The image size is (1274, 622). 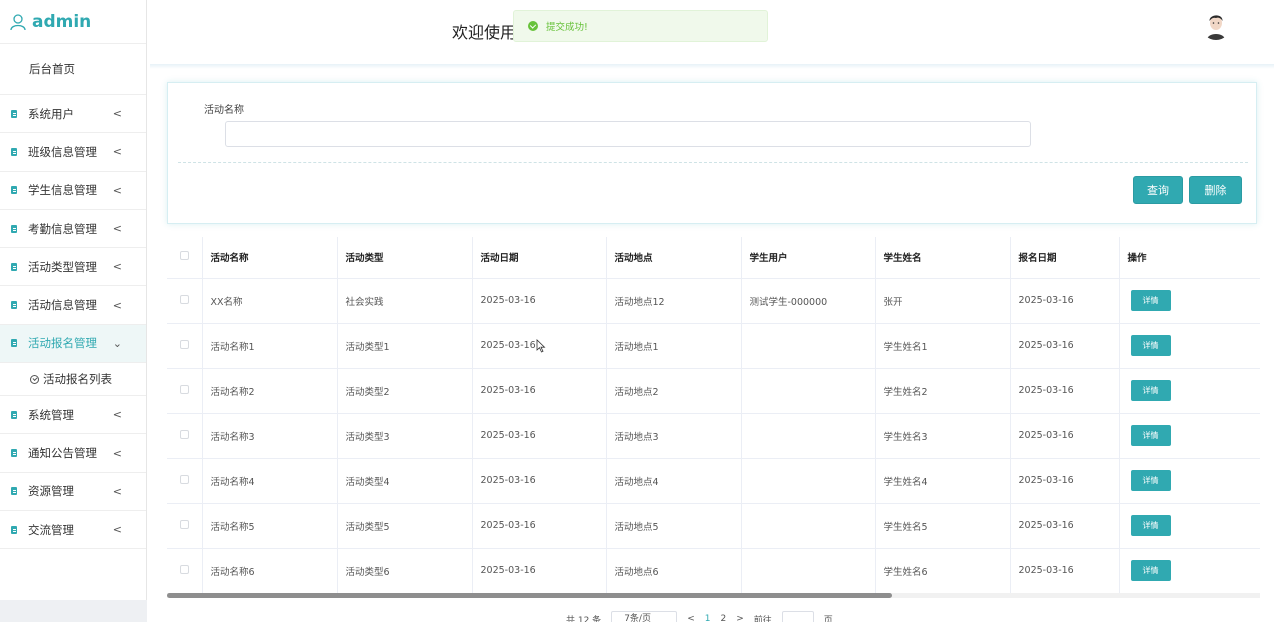 I want to click on sidebar-item-notice: 通知公告管理 <, so click(x=73, y=453).